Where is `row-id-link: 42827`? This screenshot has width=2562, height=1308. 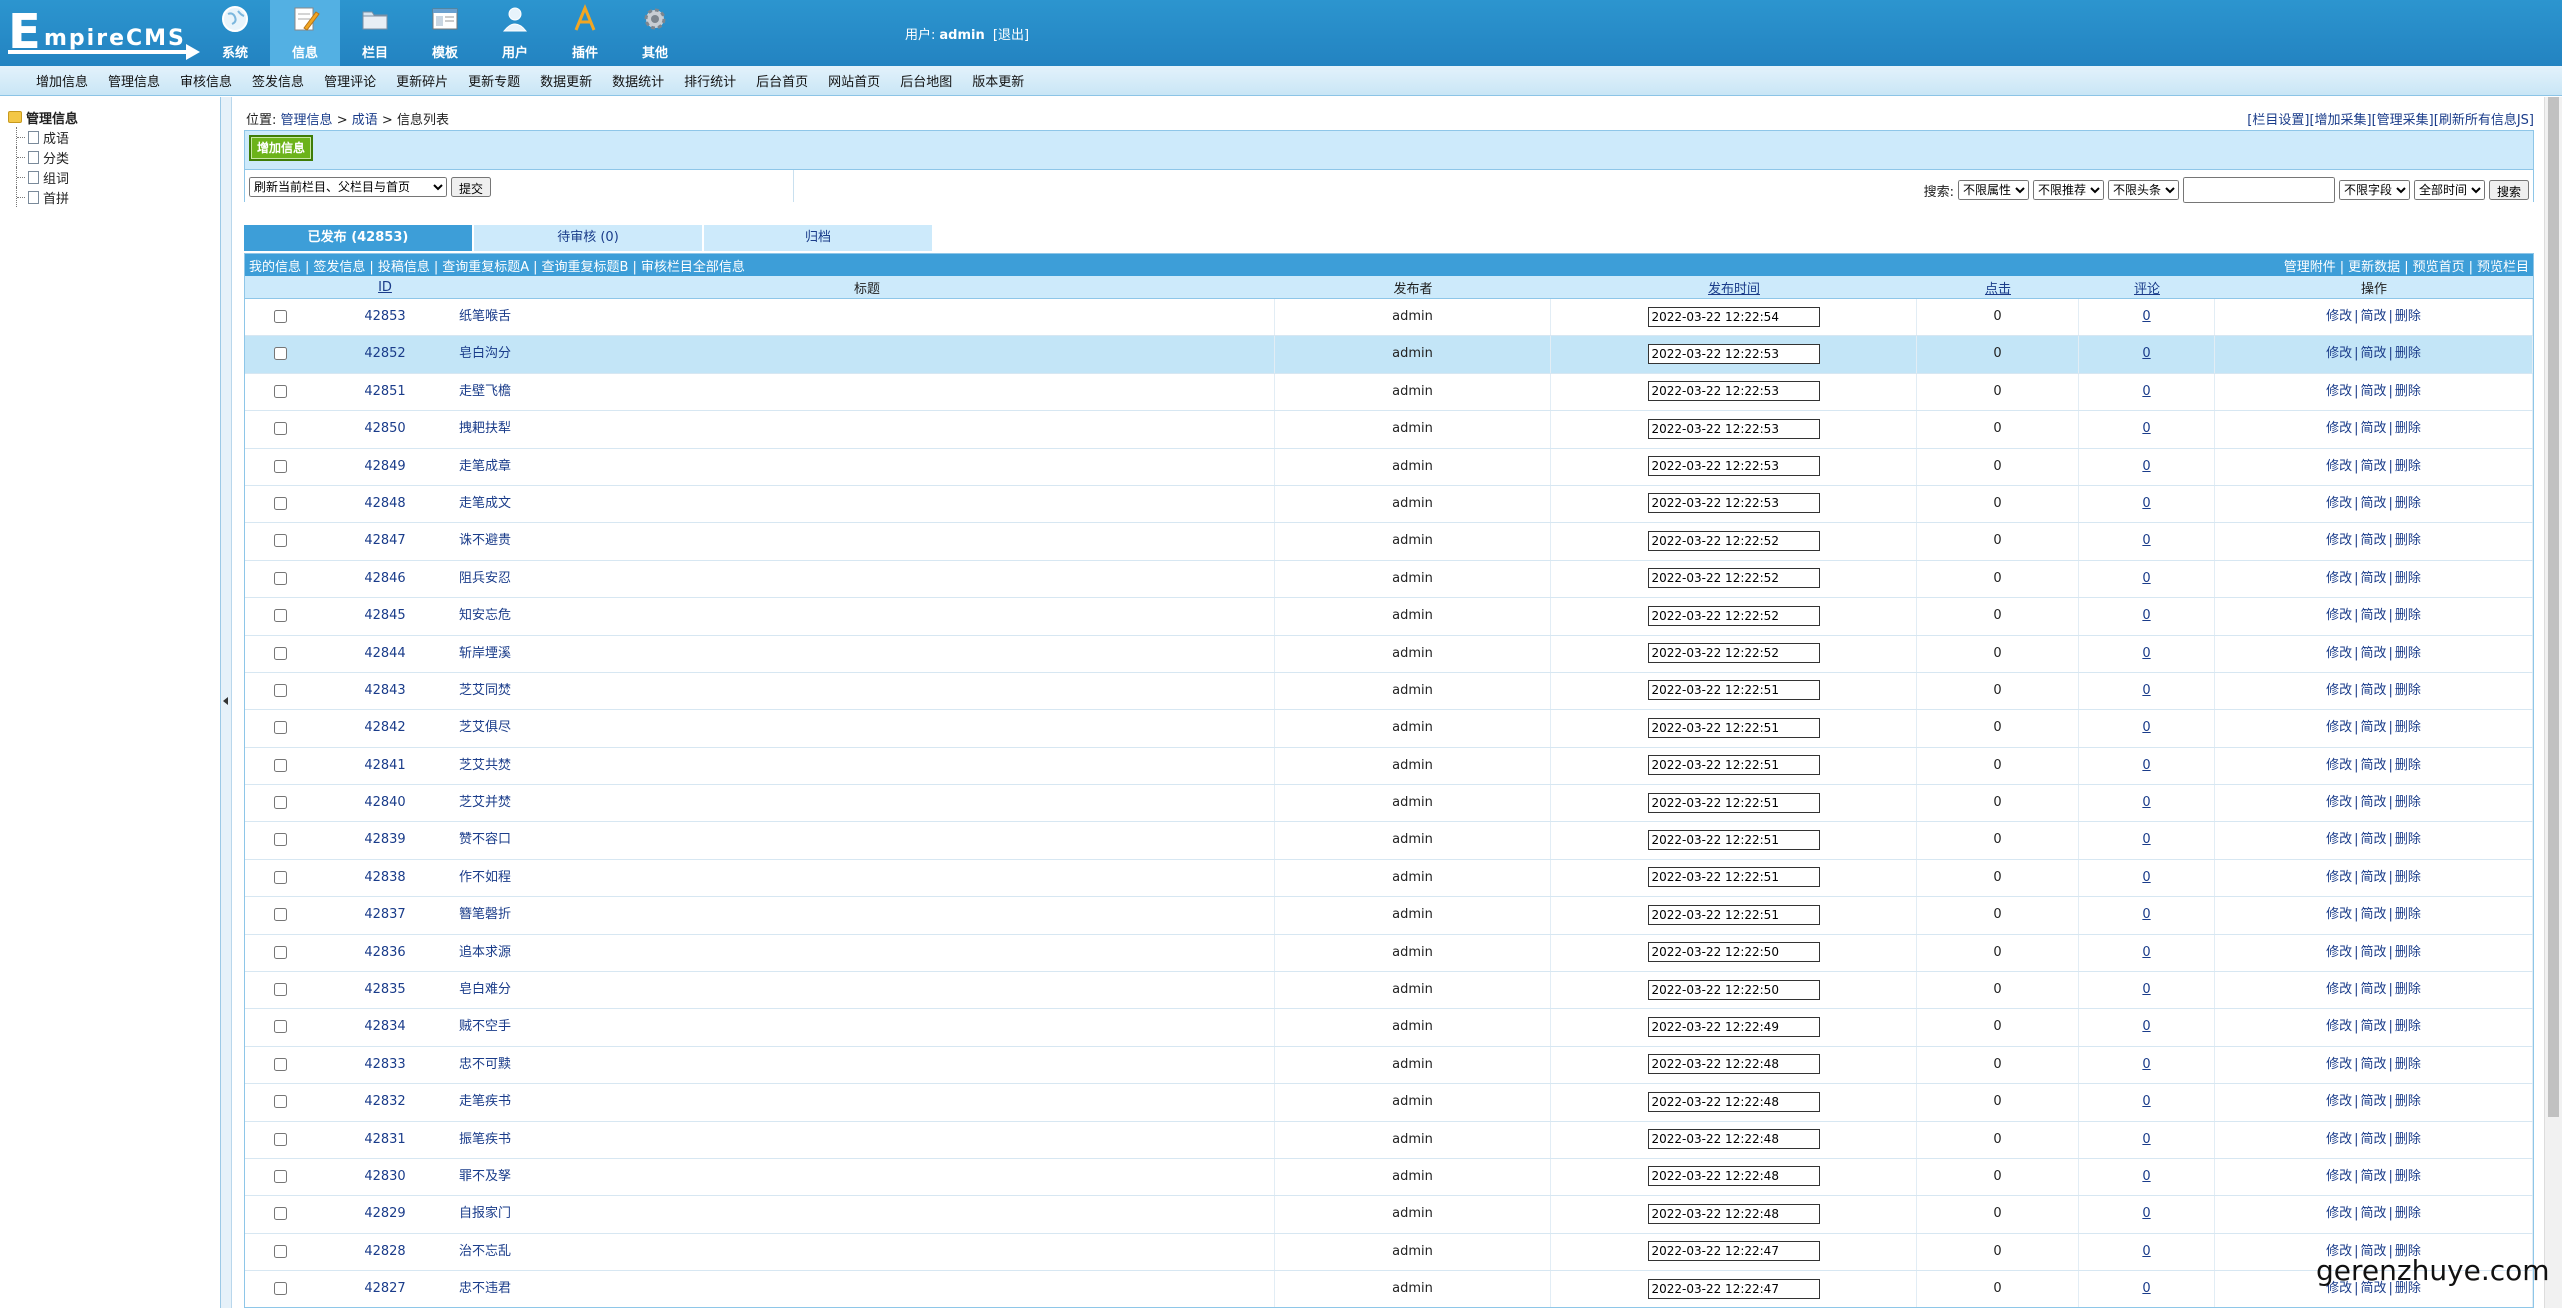
row-id-link: 42827 is located at coordinates (384, 1288).